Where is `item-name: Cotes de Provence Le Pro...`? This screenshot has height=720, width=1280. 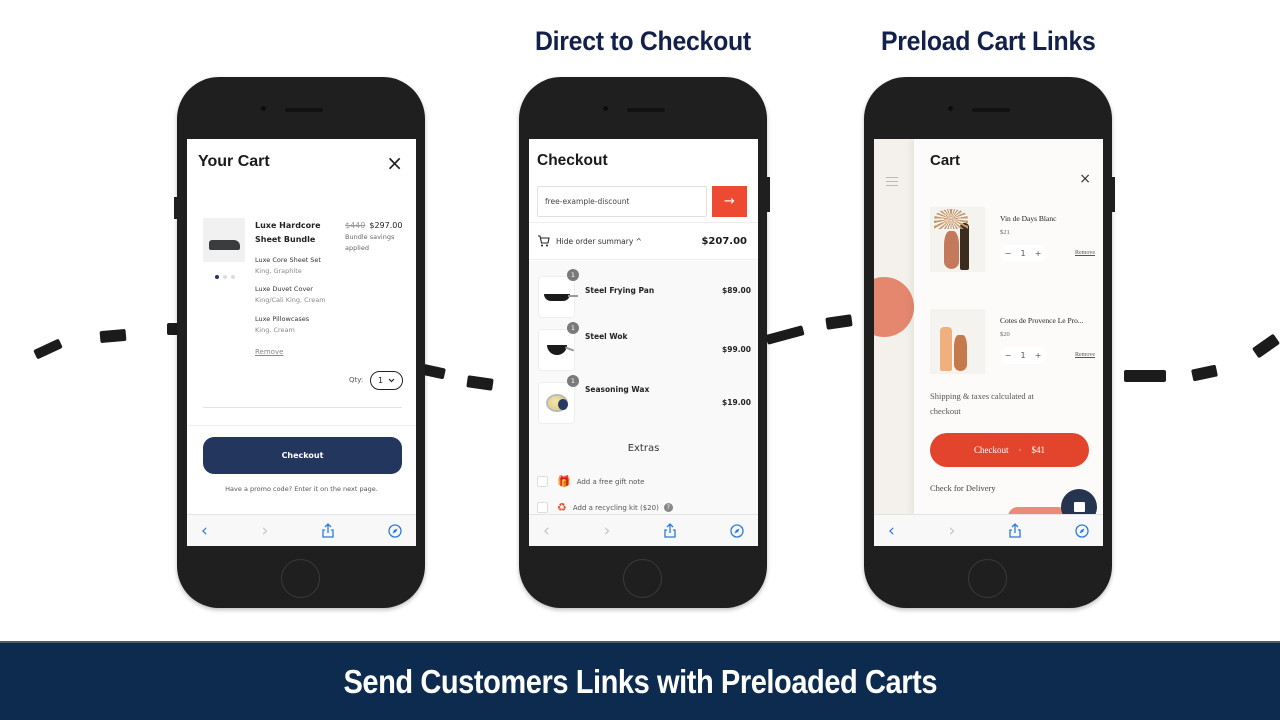
item-name: Cotes de Provence Le Pro... is located at coordinates (1042, 320).